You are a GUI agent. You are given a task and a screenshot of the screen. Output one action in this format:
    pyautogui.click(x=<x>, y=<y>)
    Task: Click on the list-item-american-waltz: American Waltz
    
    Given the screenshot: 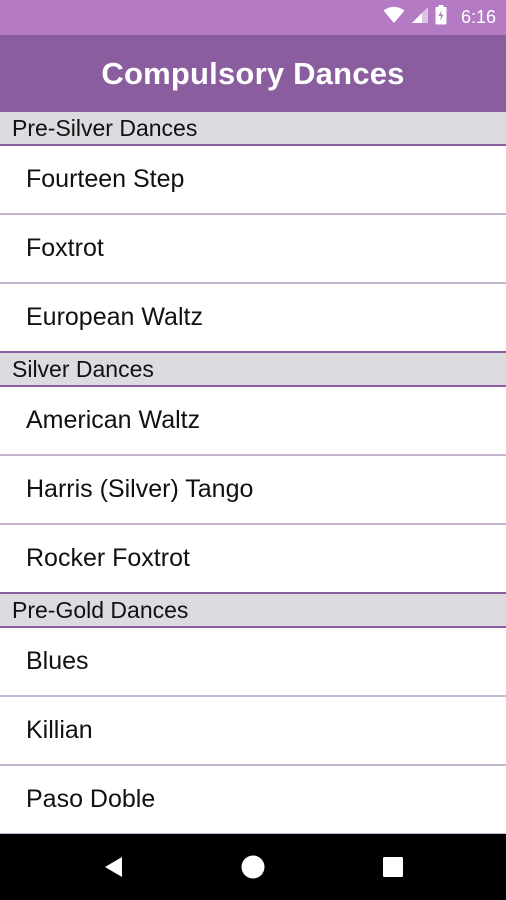 What is the action you would take?
    pyautogui.click(x=253, y=421)
    